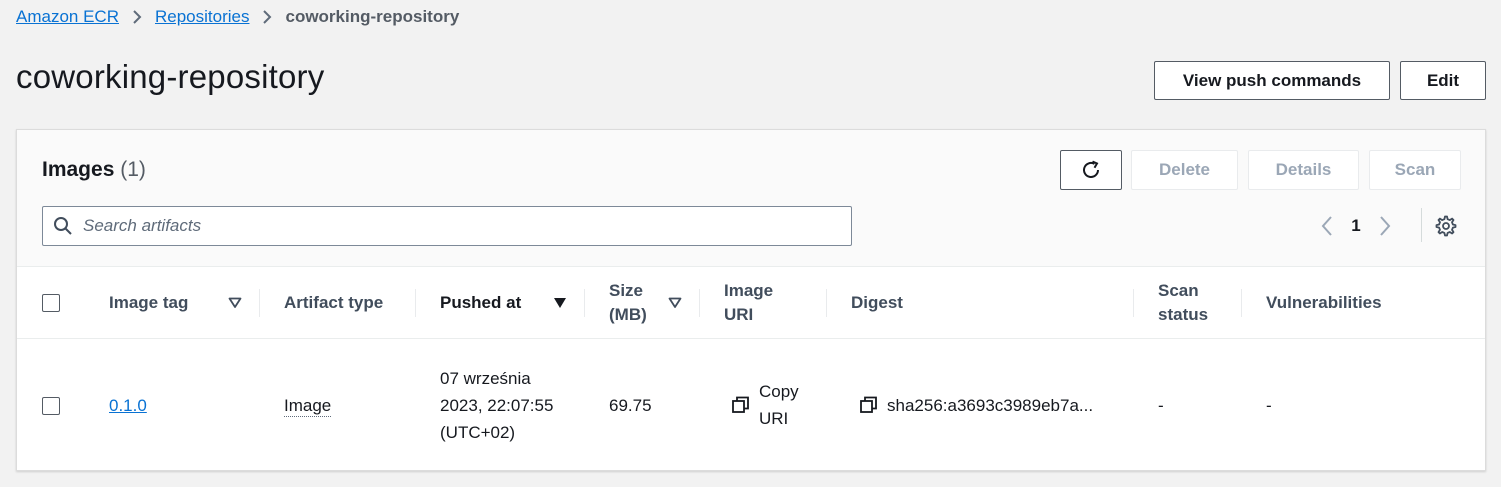 Image resolution: width=1501 pixels, height=487 pixels. I want to click on view-push-commands-button: View push commands, so click(1272, 80).